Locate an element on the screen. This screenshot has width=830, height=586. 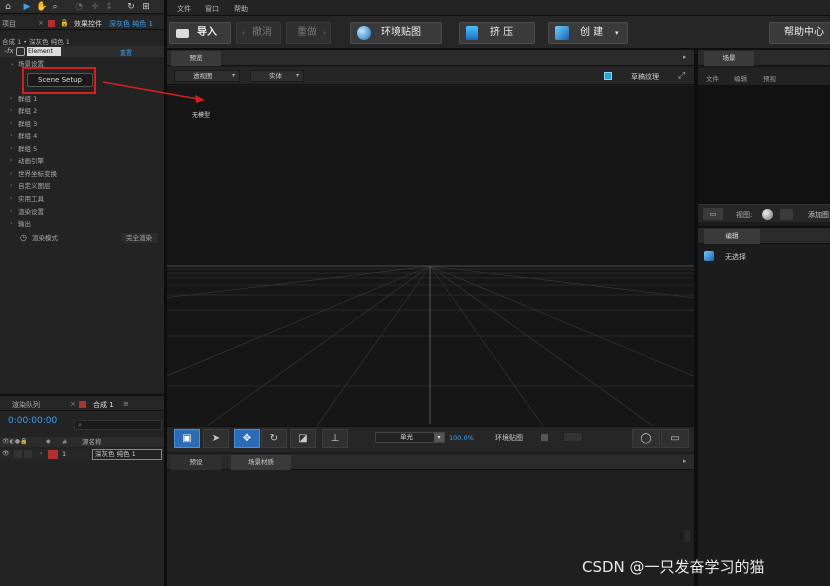
add-folder-icon: ▭ is located at coordinates (713, 214).